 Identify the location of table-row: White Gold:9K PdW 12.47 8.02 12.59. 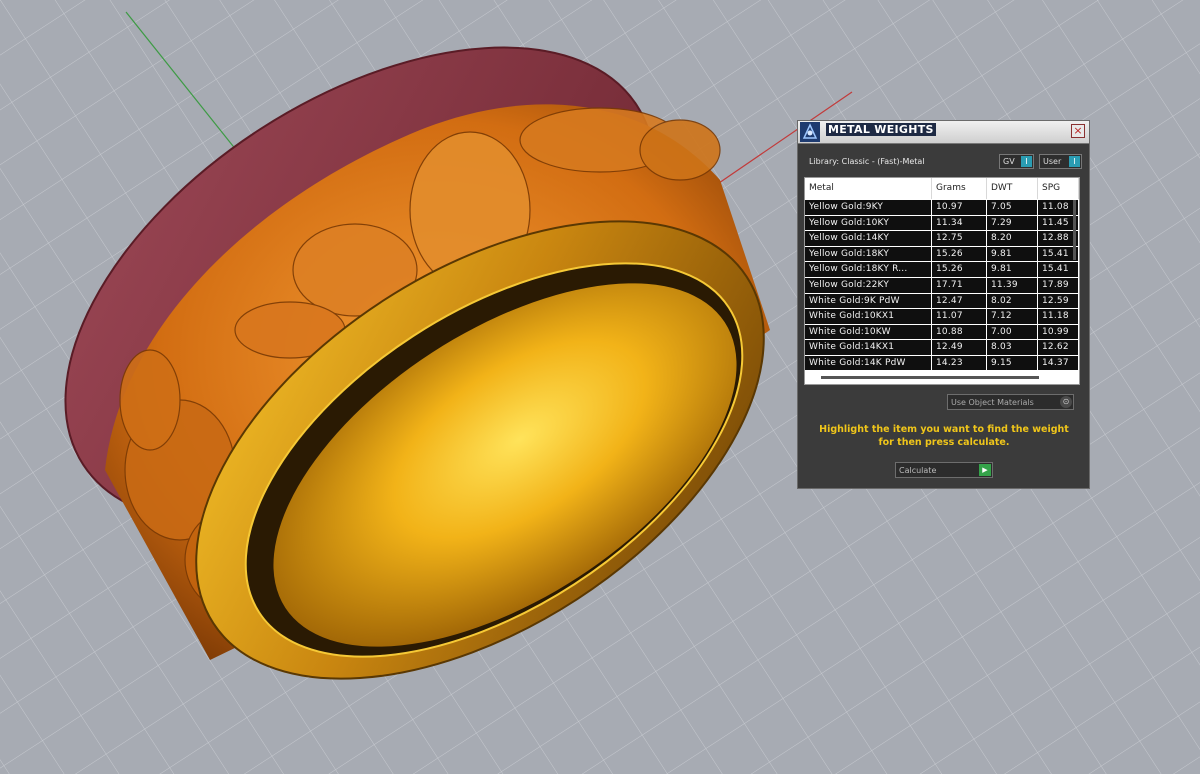
(941, 301).